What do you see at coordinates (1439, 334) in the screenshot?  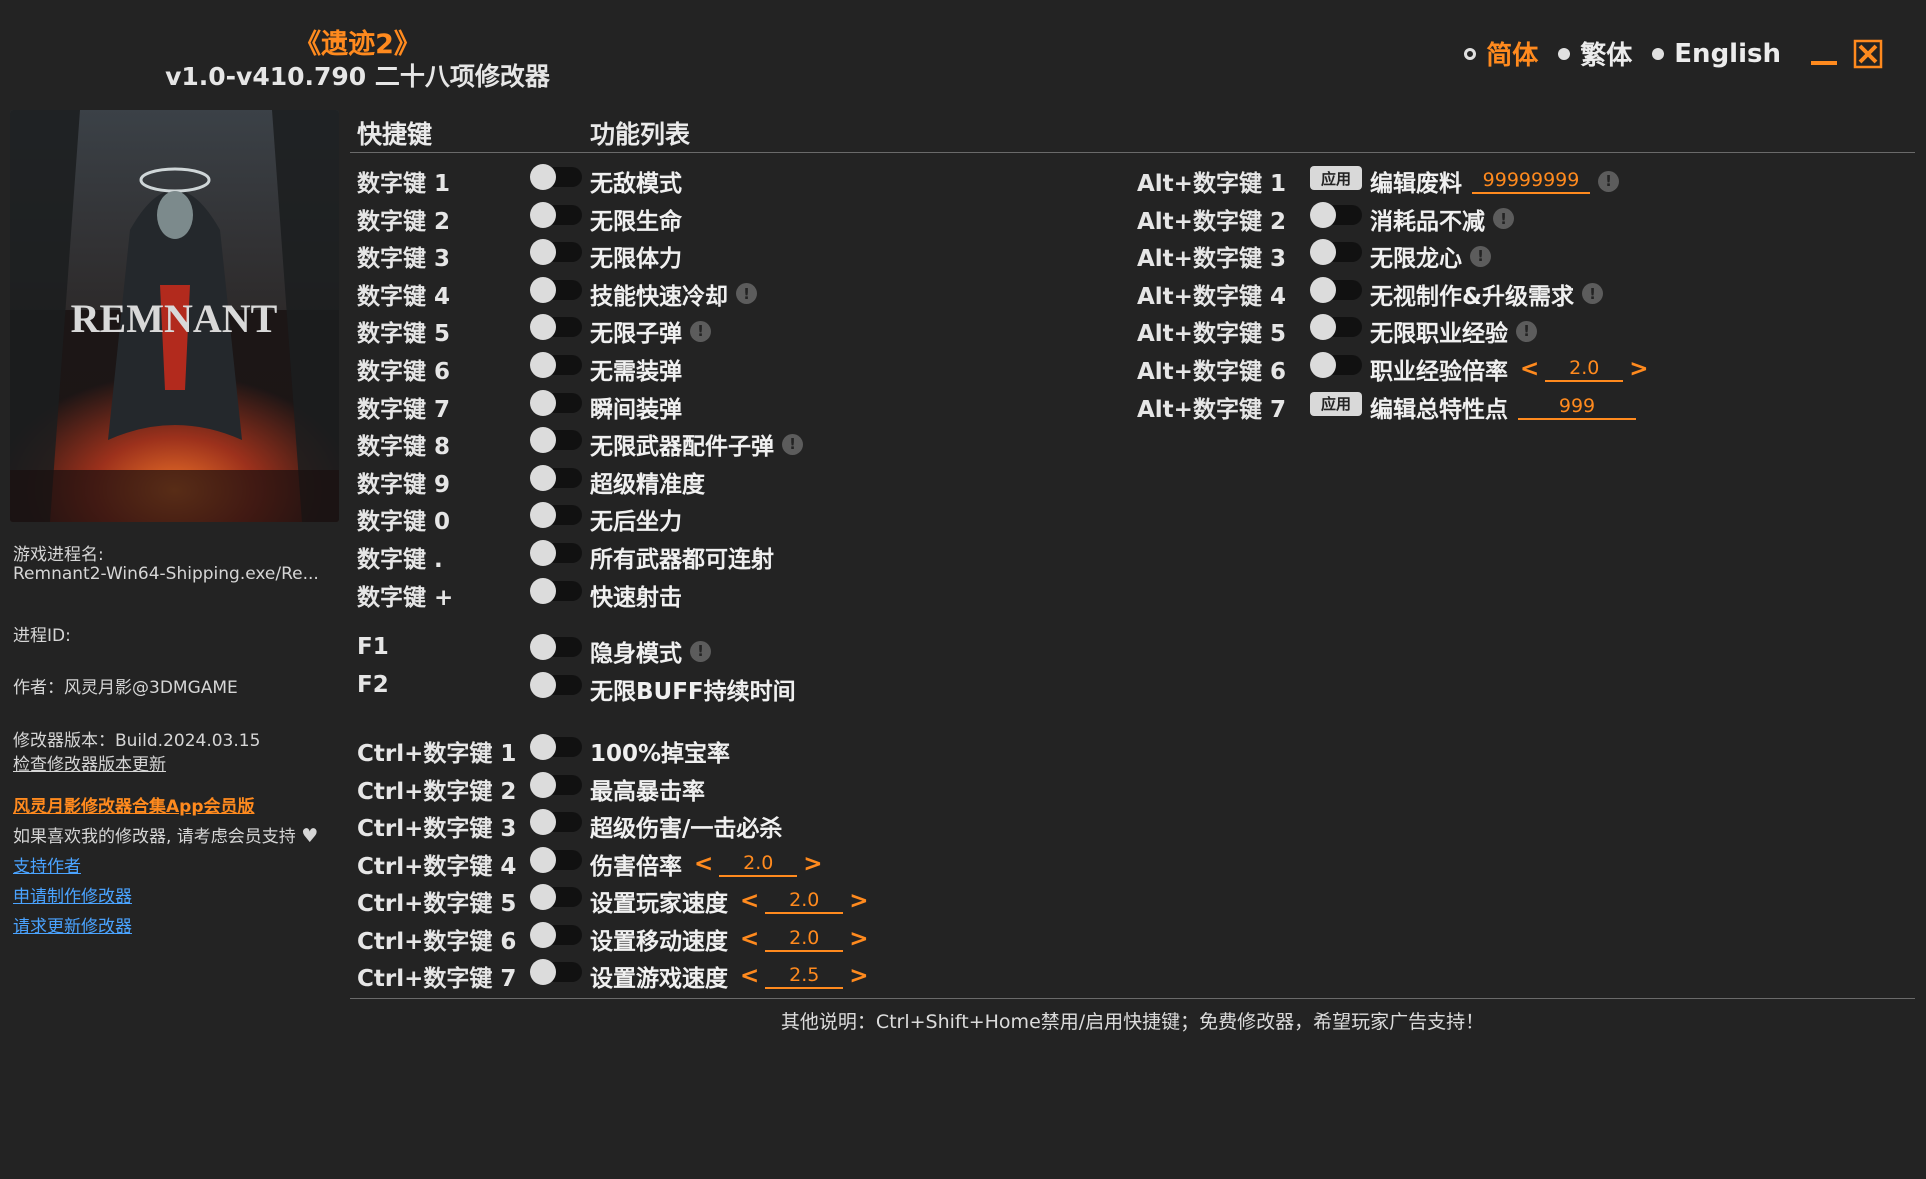 I see `feature-name: 无限职业经验` at bounding box center [1439, 334].